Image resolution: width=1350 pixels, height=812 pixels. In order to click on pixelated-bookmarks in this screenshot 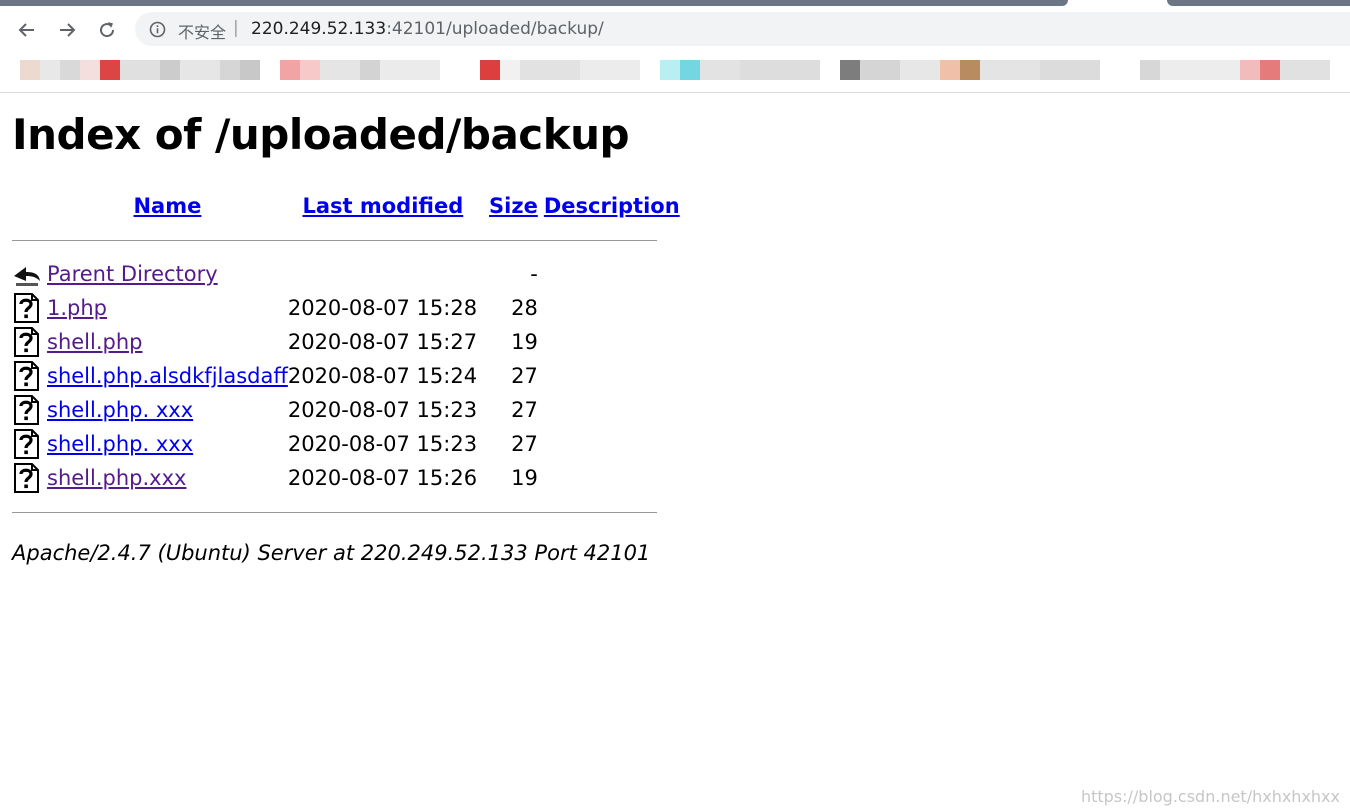, I will do `click(675, 70)`.